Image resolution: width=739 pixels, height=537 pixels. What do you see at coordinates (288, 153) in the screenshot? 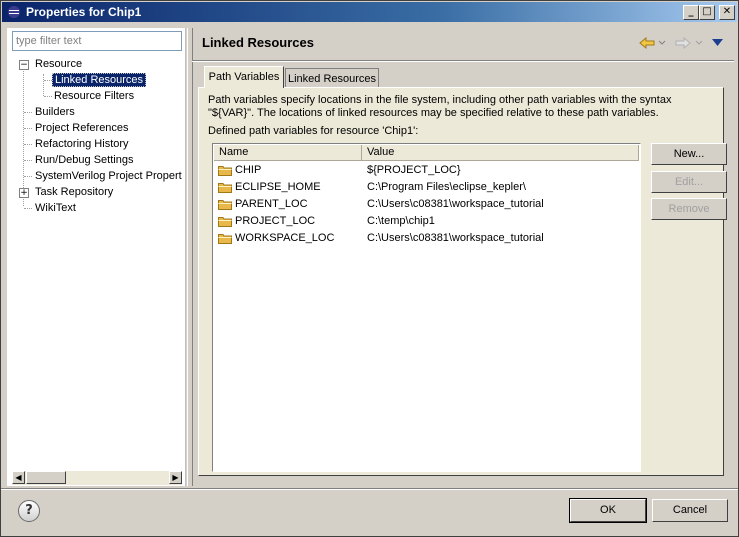
I see `column-header-name: Name` at bounding box center [288, 153].